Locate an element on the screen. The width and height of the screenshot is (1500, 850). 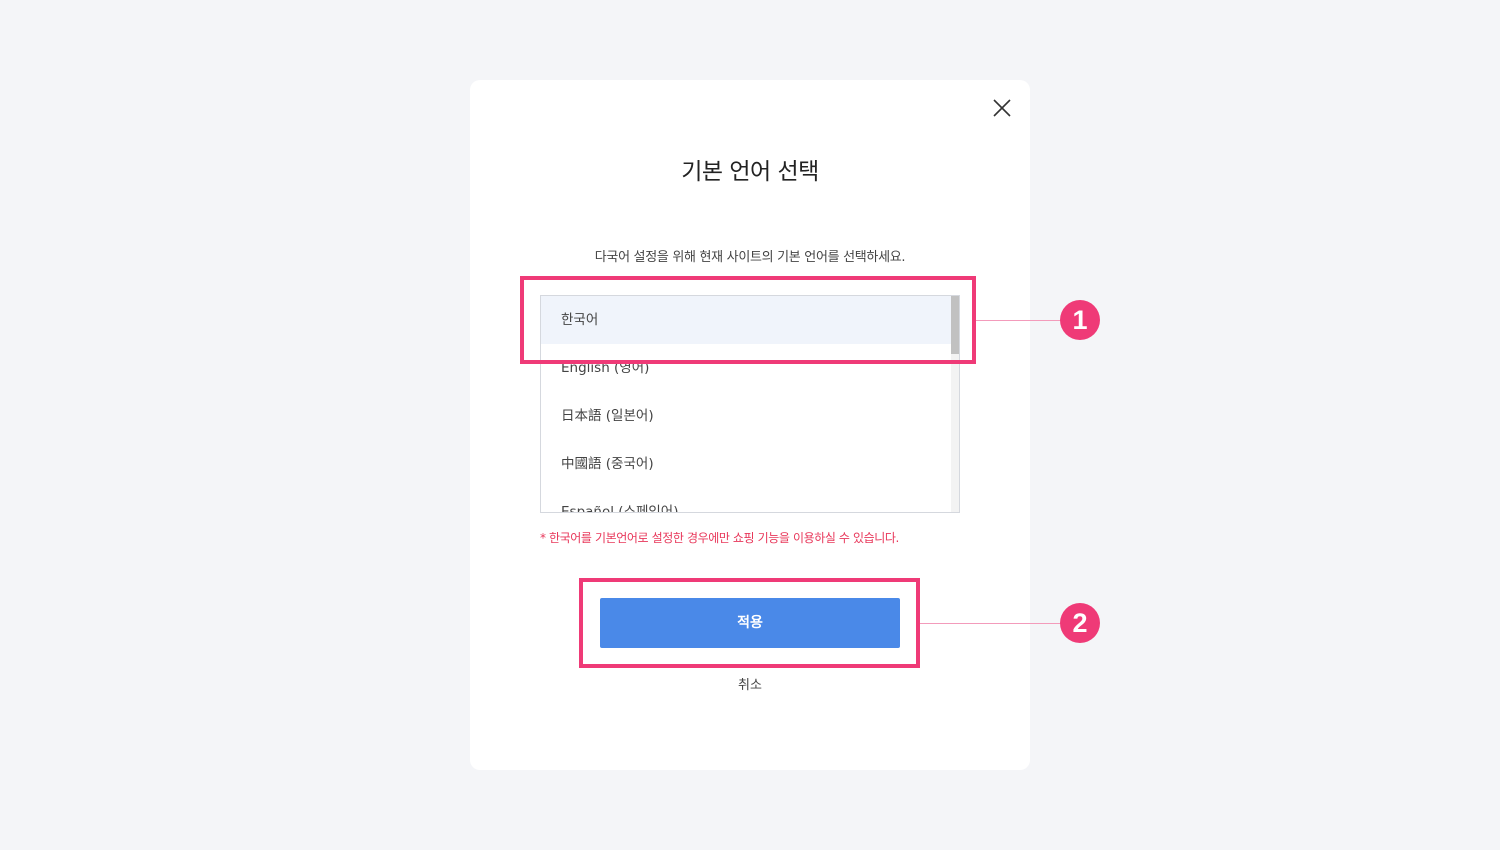
annotation-marker-1: 1 is located at coordinates (1080, 320).